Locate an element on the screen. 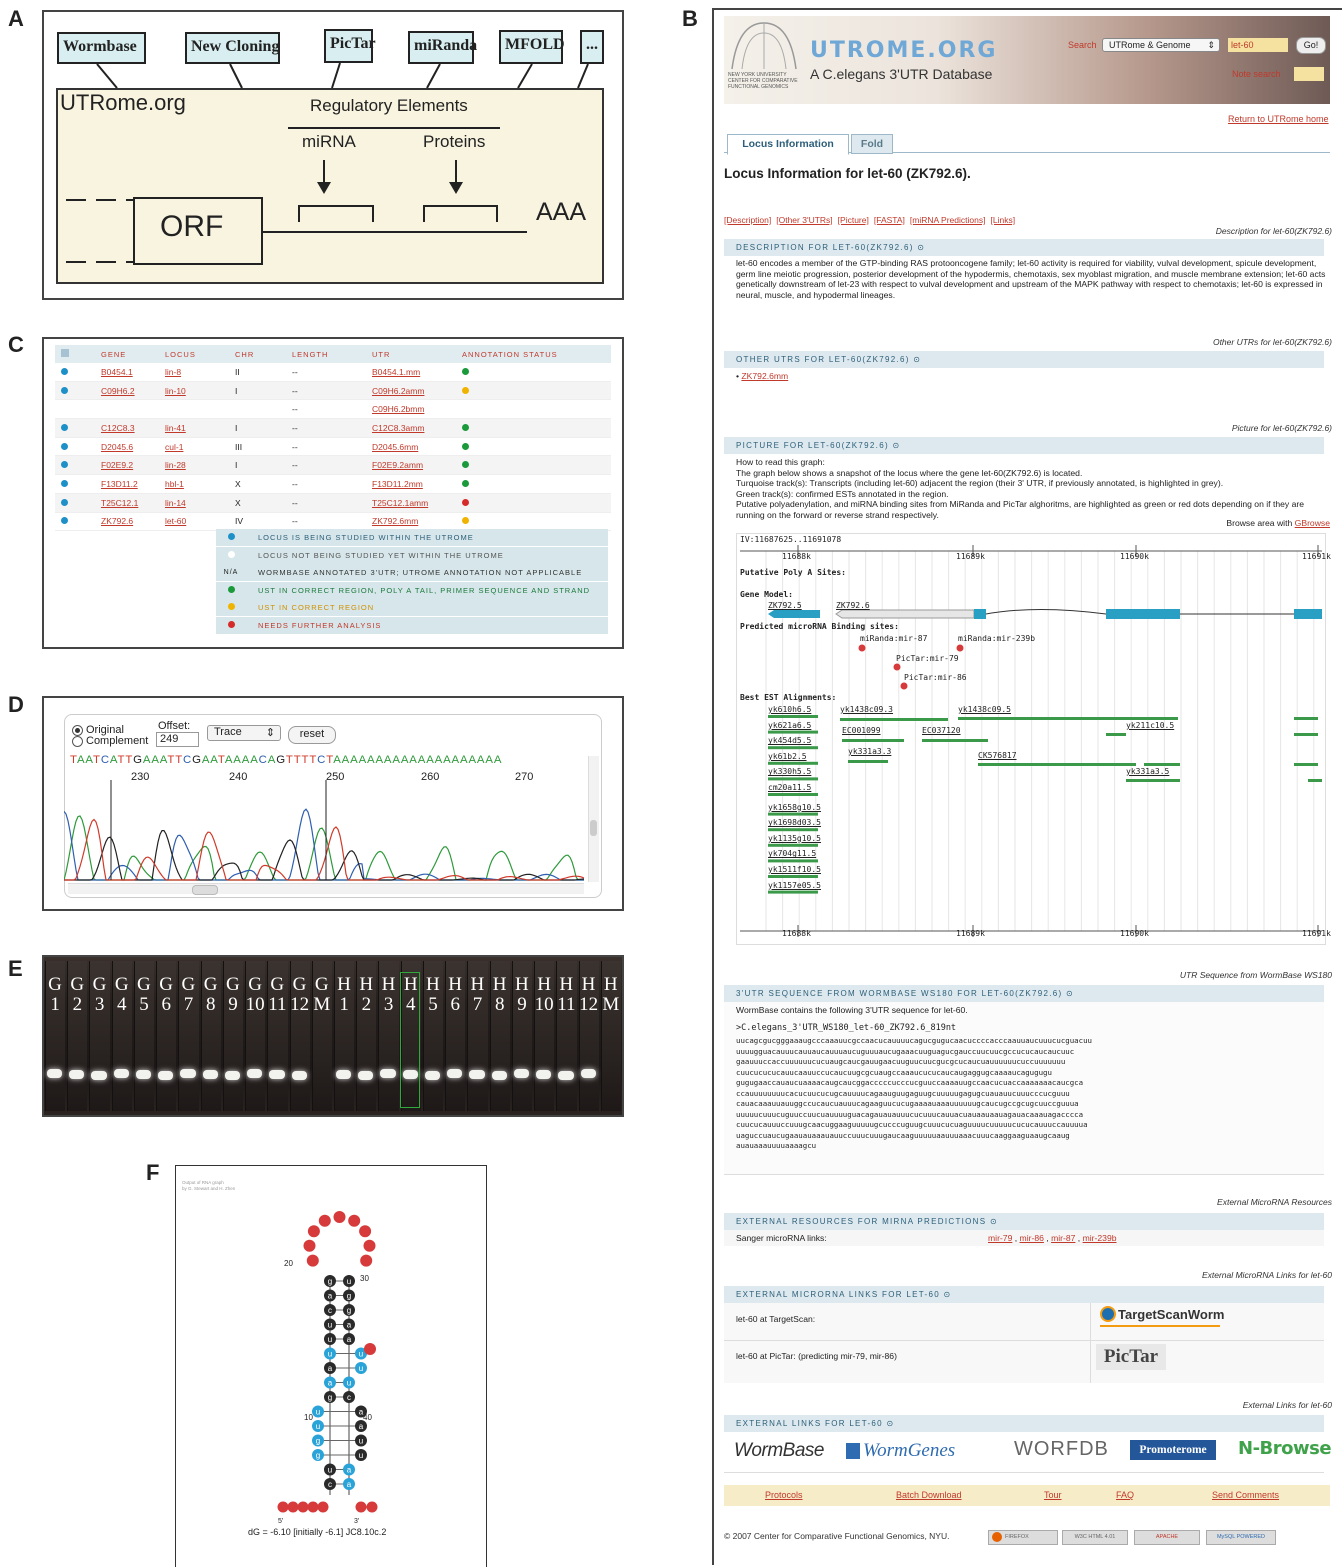 This screenshot has width=1344, height=1567. col-status: ANNOTATION STATUS is located at coordinates (533, 354).